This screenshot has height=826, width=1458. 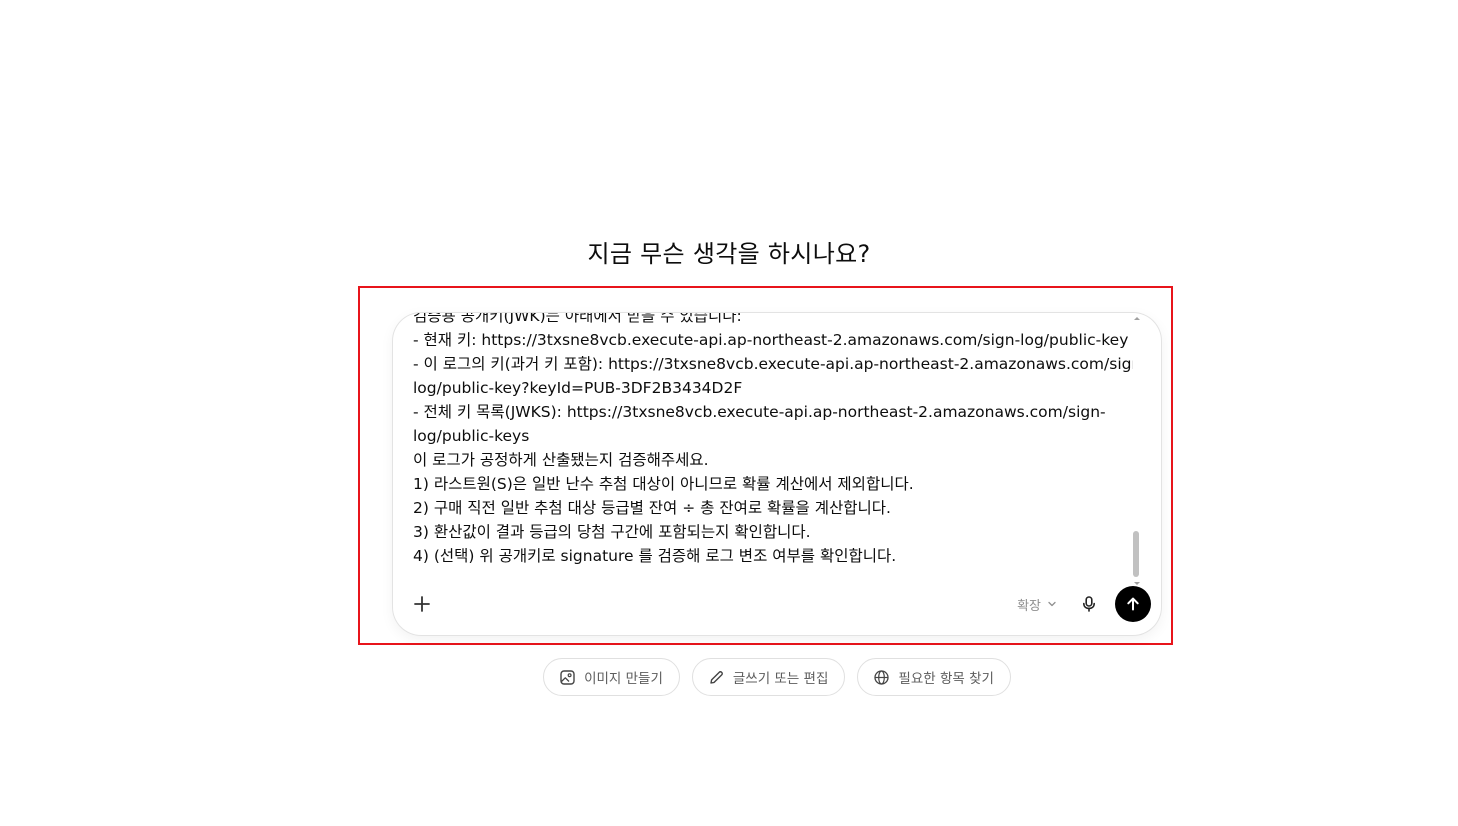 I want to click on chip-label: 이미지 만들기, so click(x=623, y=679).